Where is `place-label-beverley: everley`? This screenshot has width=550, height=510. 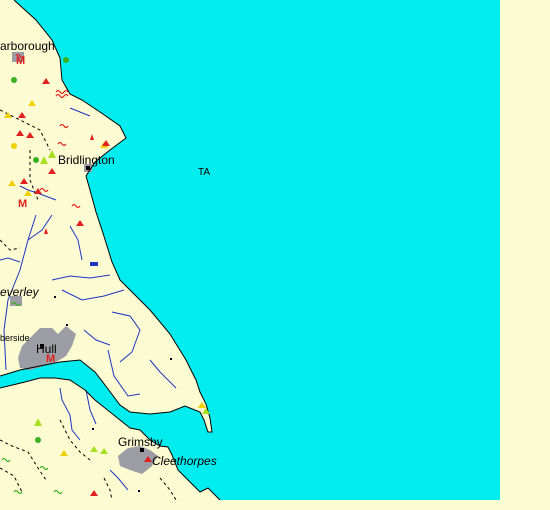 place-label-beverley: everley is located at coordinates (20, 292).